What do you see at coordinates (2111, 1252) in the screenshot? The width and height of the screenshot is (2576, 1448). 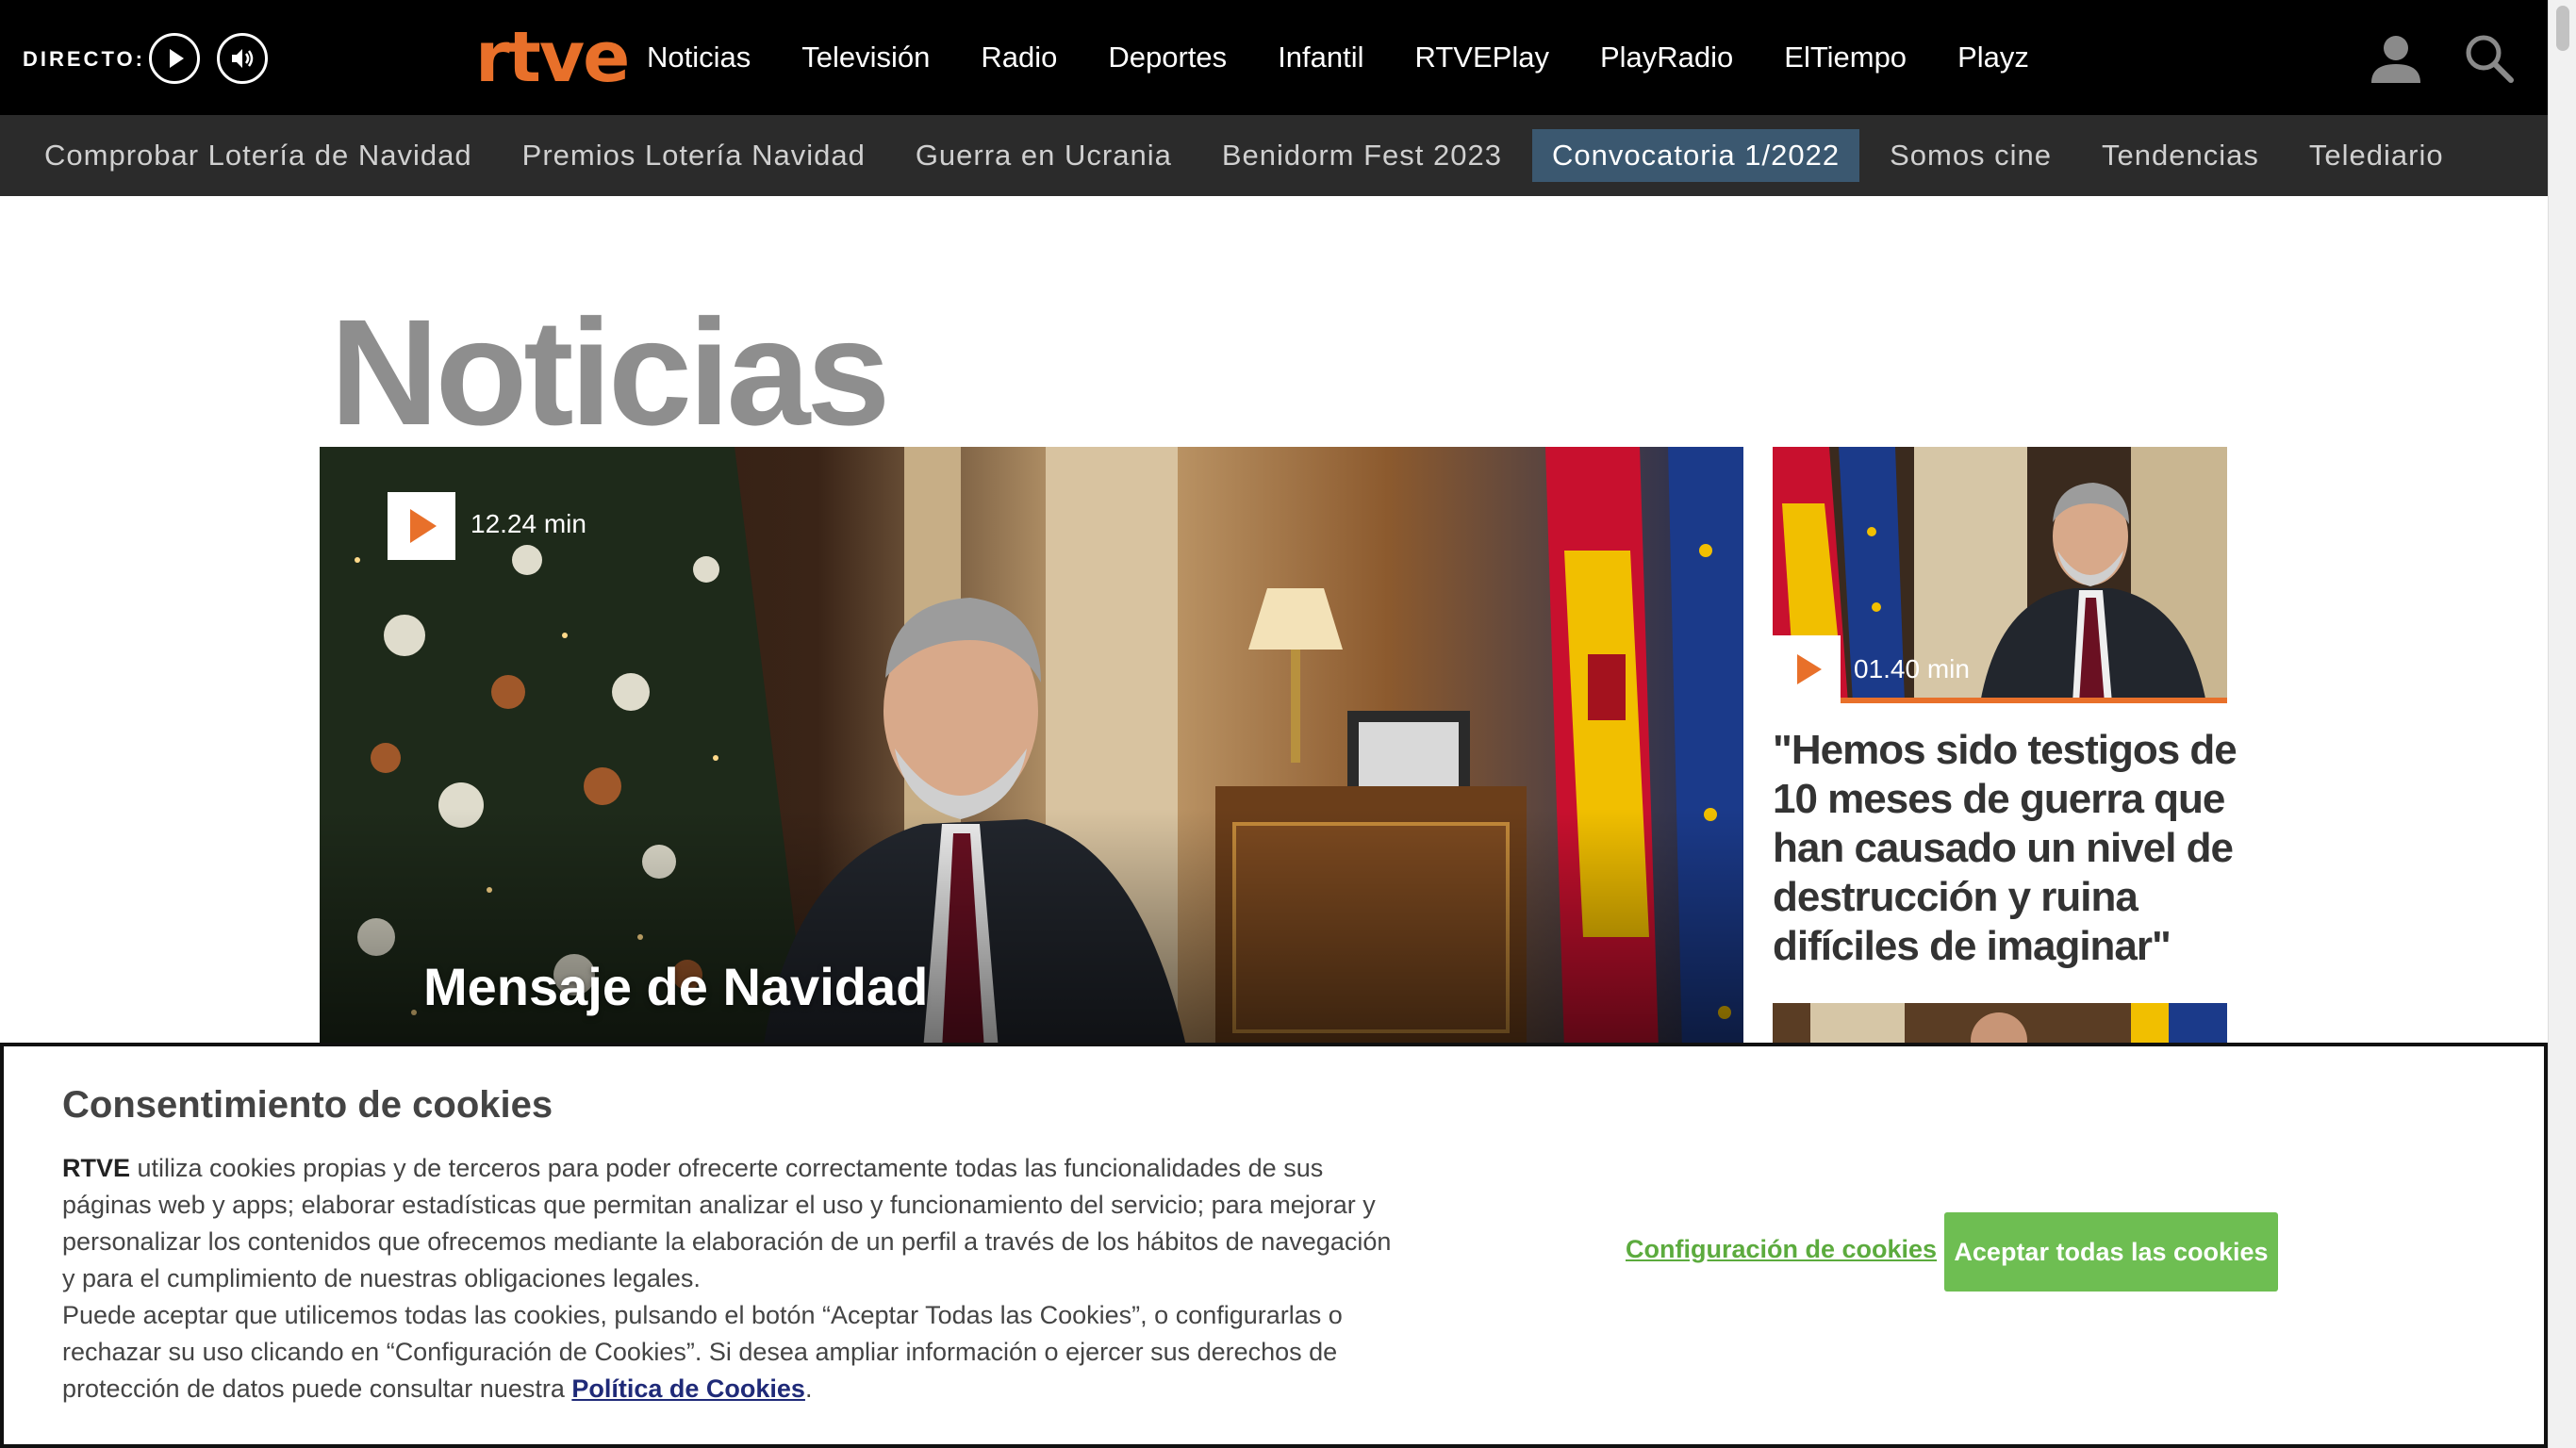 I see `accept-all-cookies-button: Aceptar todas las cookies` at bounding box center [2111, 1252].